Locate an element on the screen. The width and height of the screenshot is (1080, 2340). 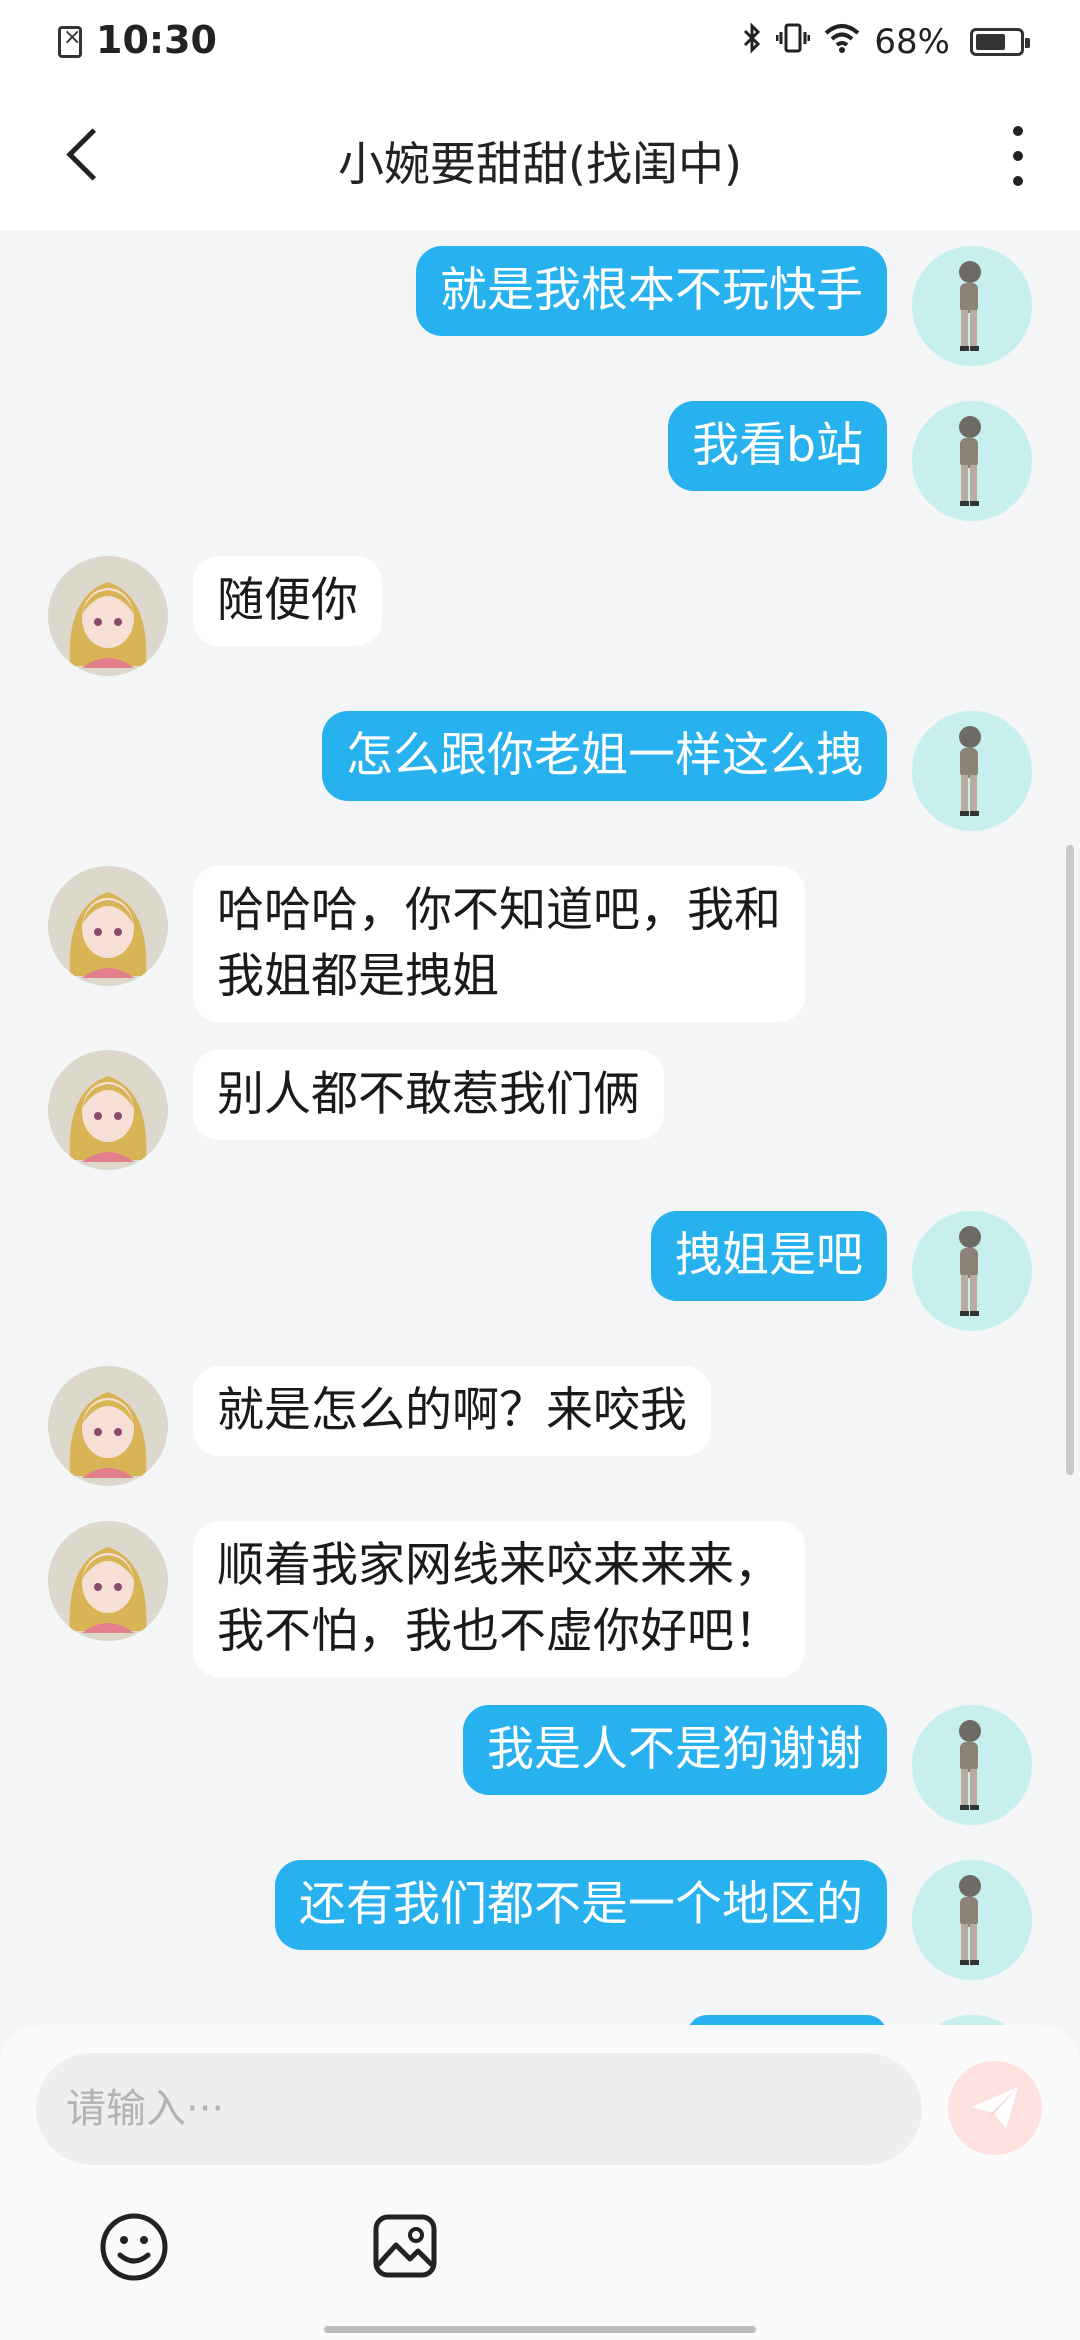
message-input is located at coordinates (479, 2109).